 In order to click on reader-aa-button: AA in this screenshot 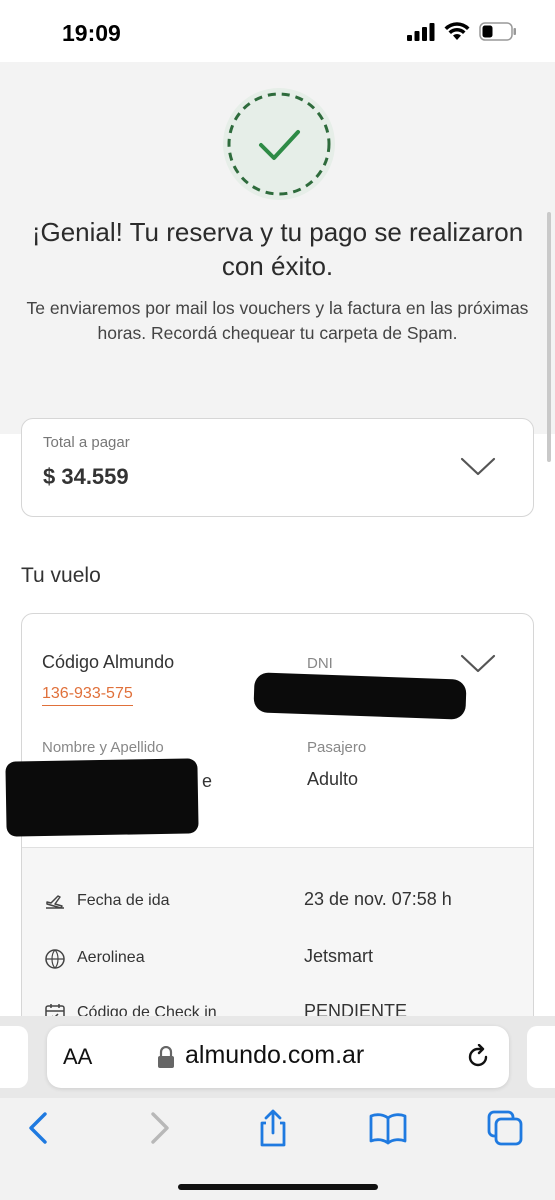, I will do `click(77, 1057)`.